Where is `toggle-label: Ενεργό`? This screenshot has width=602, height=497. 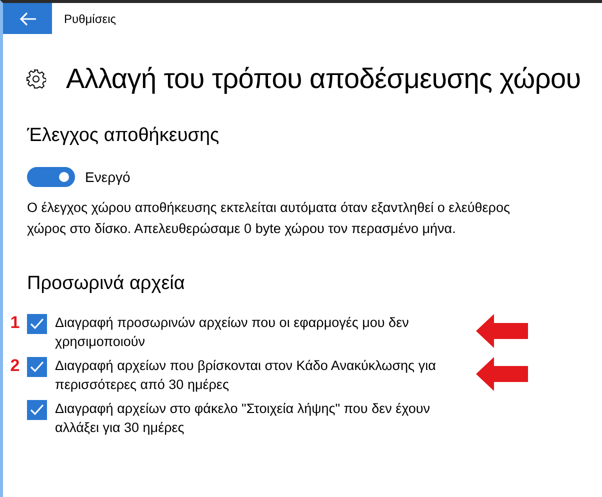 toggle-label: Ενεργό is located at coordinates (107, 177).